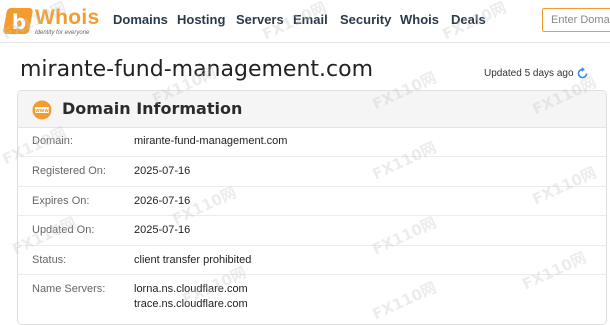  Describe the element at coordinates (69, 171) in the screenshot. I see `row-label: Registered On:` at that location.